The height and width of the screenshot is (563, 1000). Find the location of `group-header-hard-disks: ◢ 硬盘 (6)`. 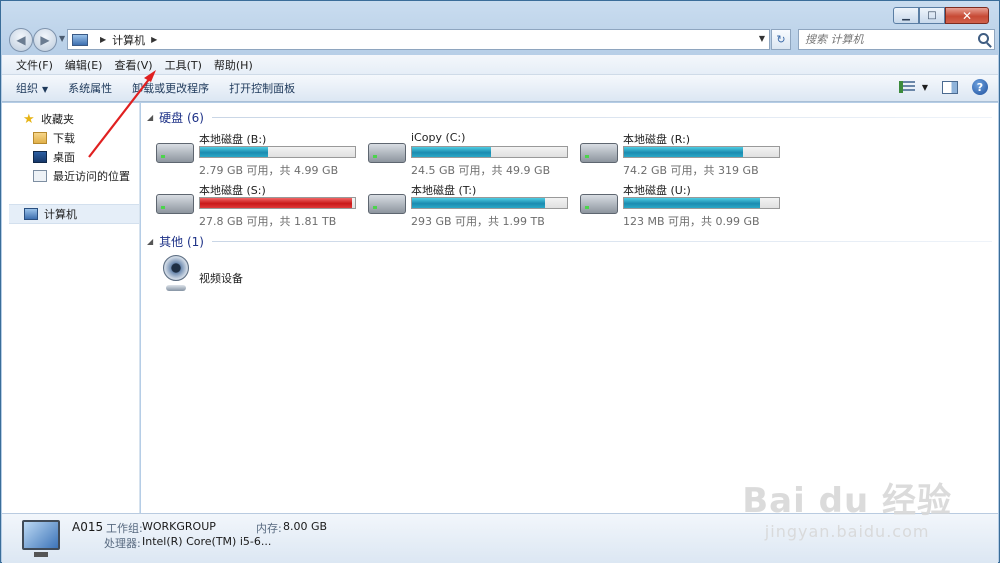

group-header-hard-disks: ◢ 硬盘 (6) is located at coordinates (569, 117).